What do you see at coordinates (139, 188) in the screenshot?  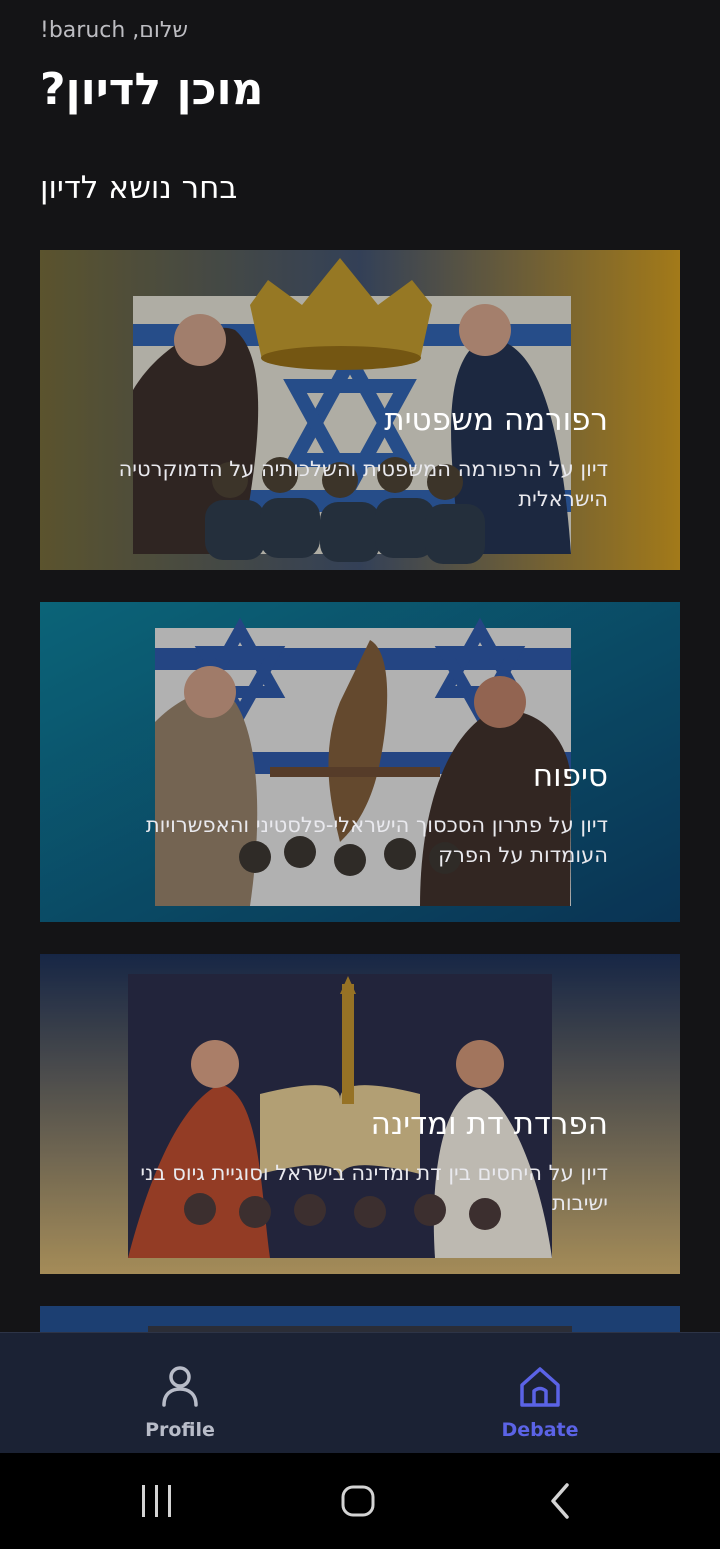 I see `section-title: בחר נושא לדיון` at bounding box center [139, 188].